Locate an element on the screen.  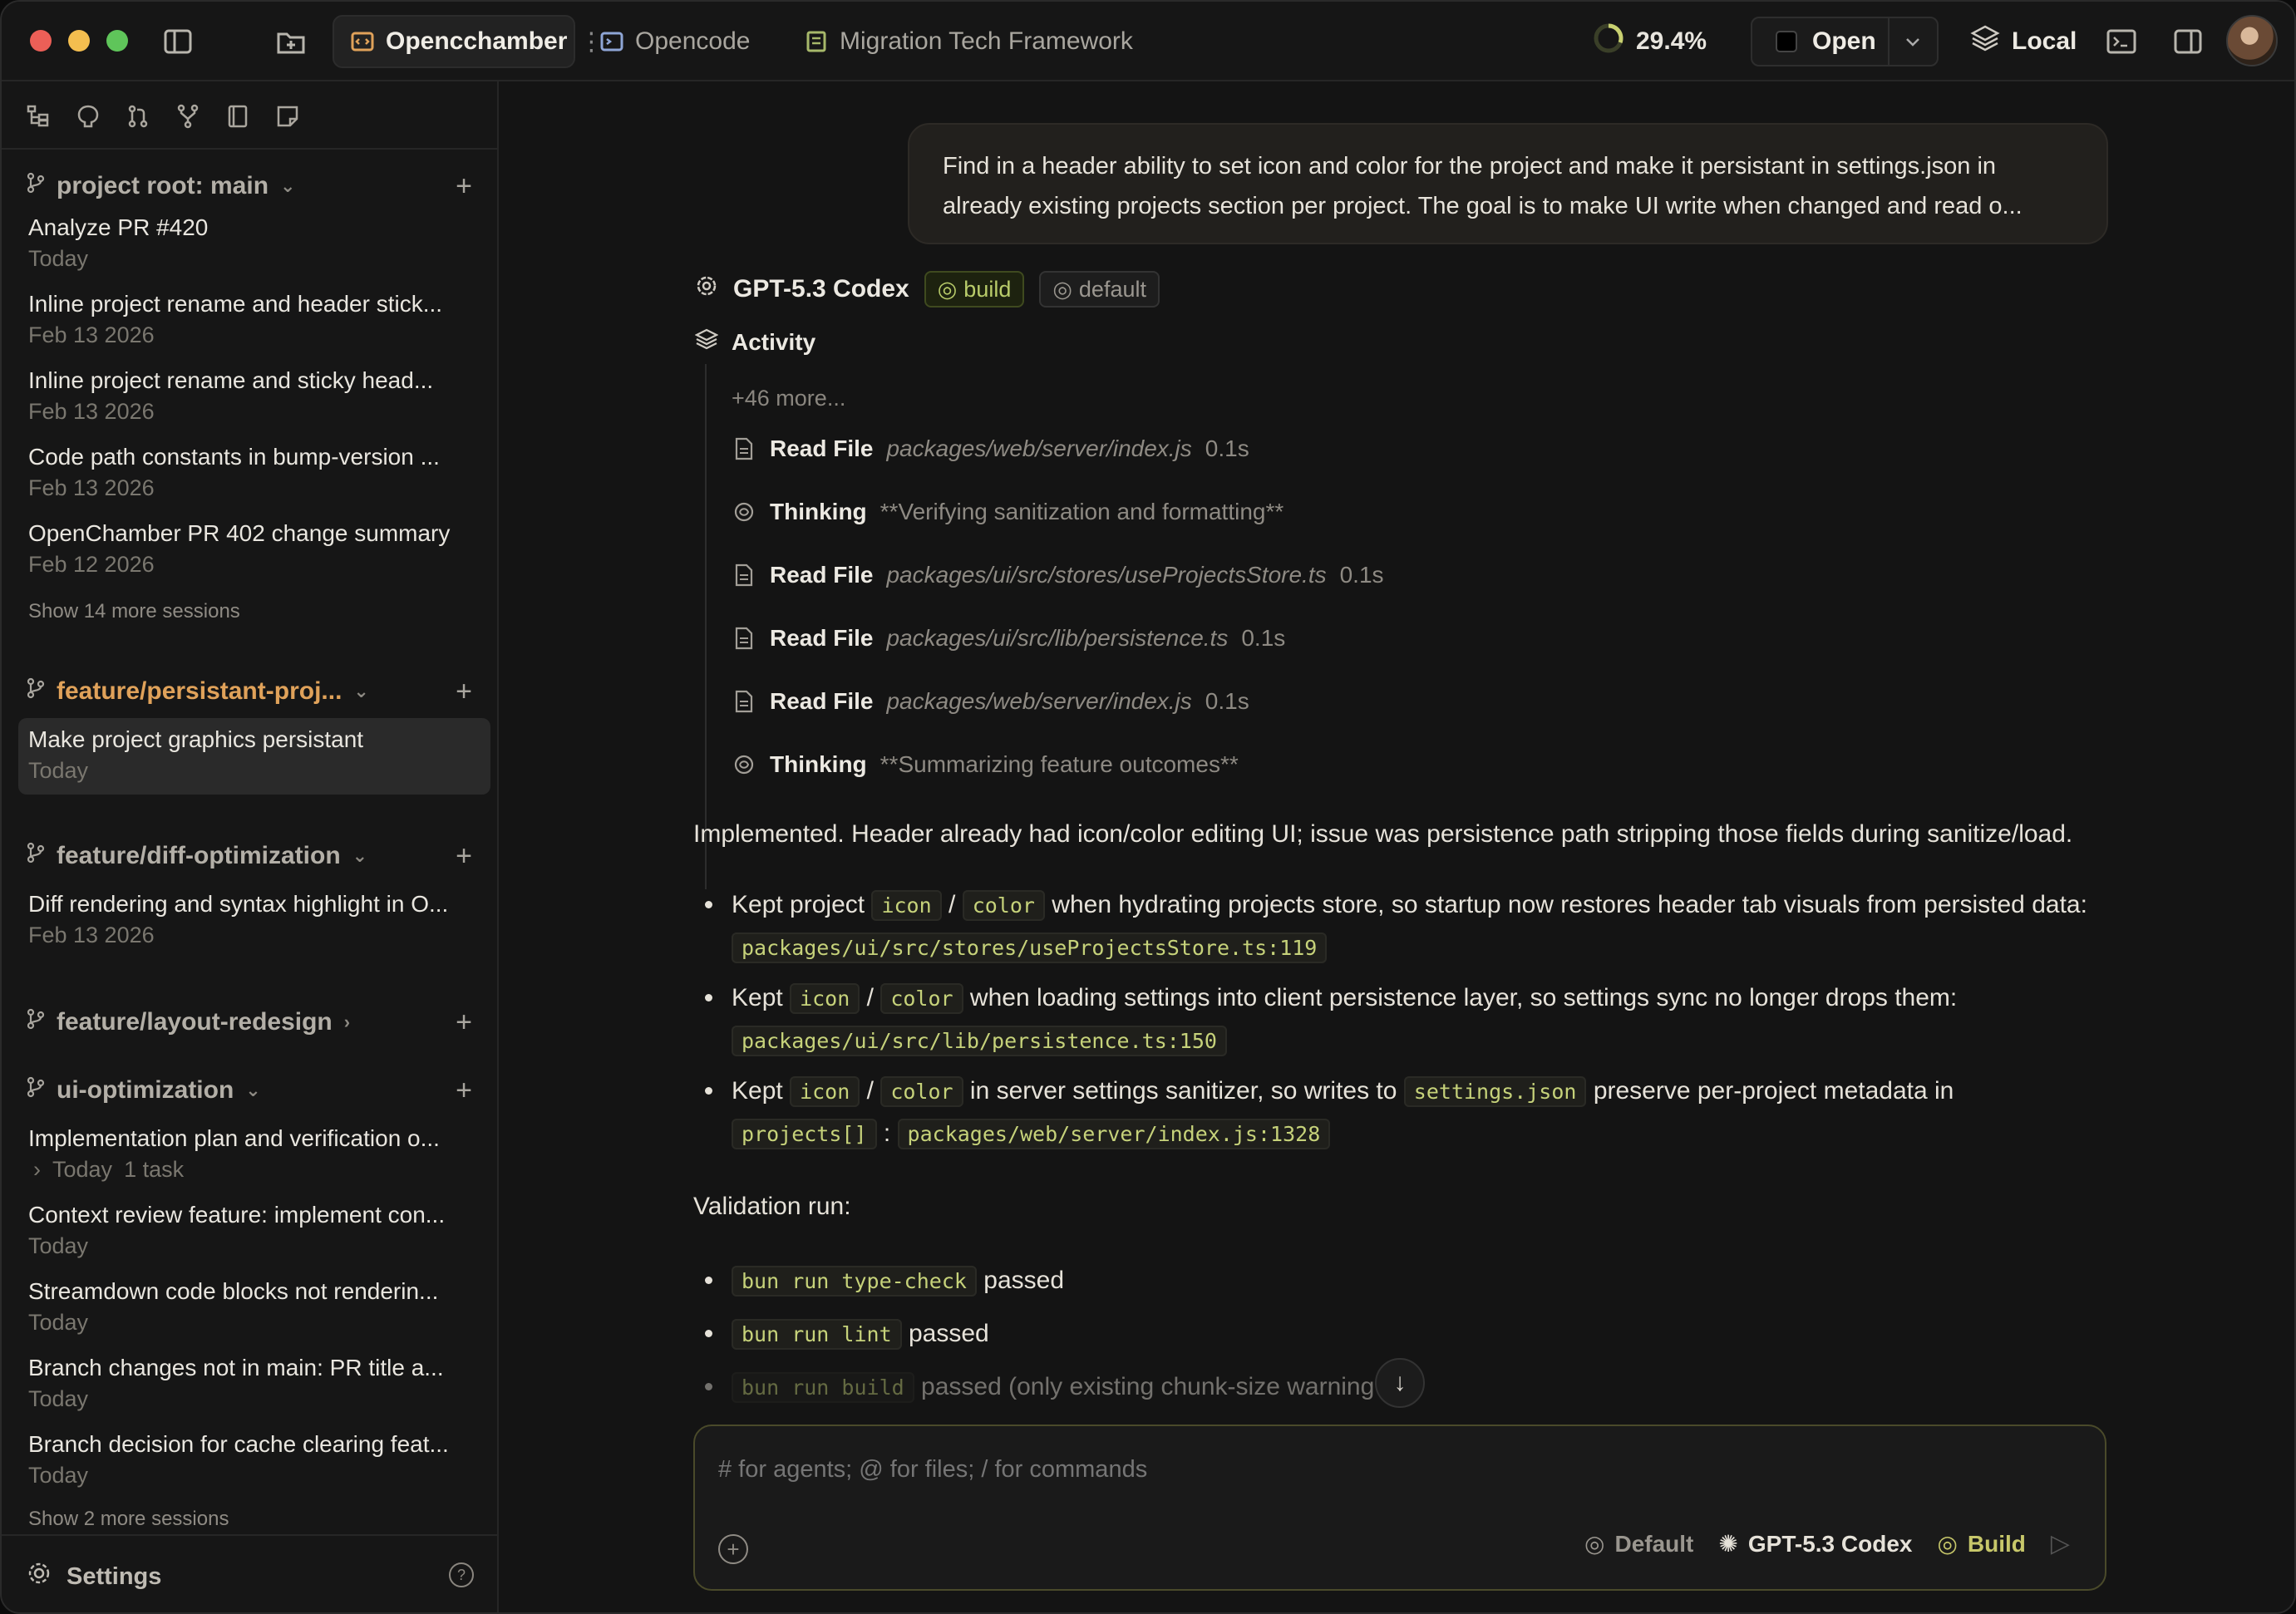
branch-group-header: project root: main ⌄ + is located at coordinates (254, 186).